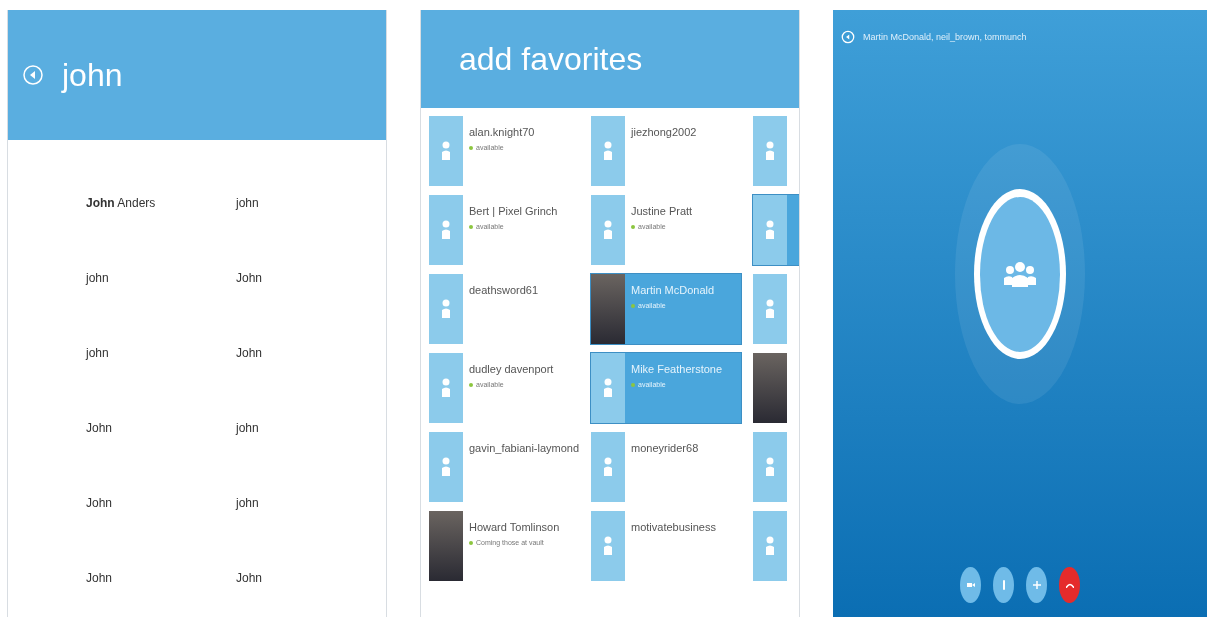  What do you see at coordinates (673, 527) in the screenshot?
I see `contact-name: motivatebusiness` at bounding box center [673, 527].